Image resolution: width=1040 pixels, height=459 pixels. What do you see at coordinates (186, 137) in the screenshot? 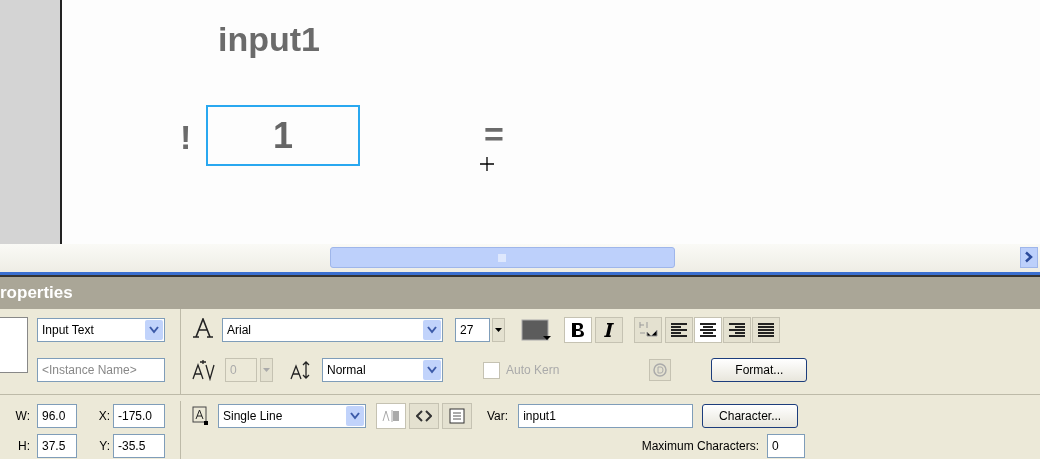
I see `exclamation-text: !` at bounding box center [186, 137].